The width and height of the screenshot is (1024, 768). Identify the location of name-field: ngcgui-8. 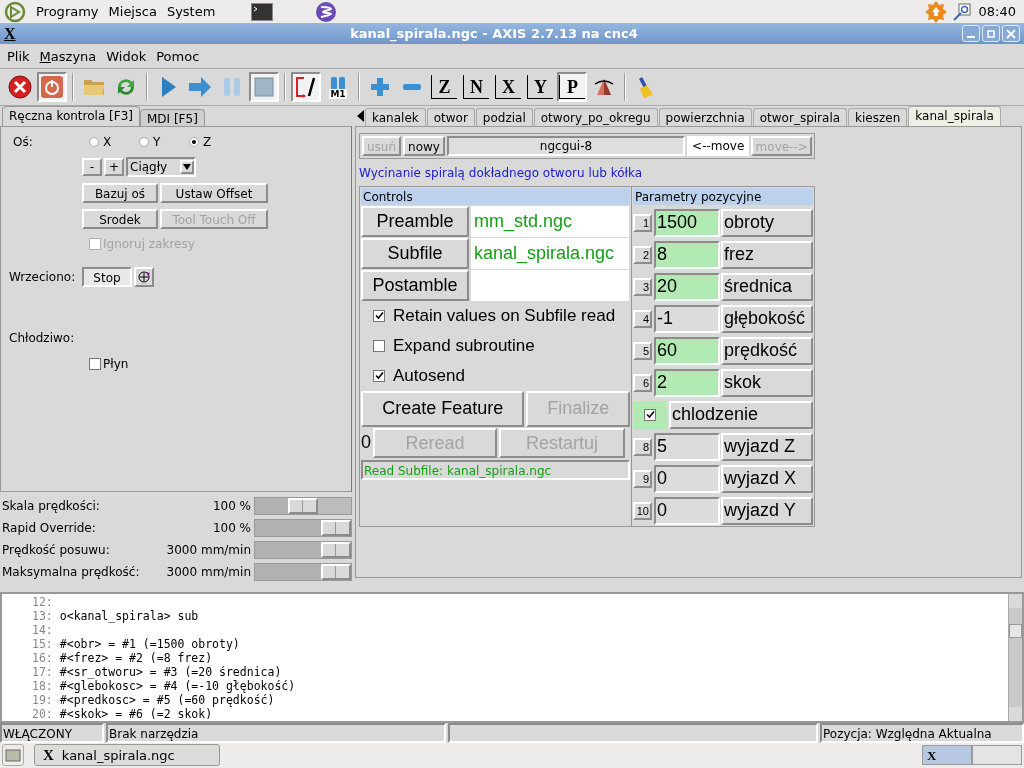
(565, 145).